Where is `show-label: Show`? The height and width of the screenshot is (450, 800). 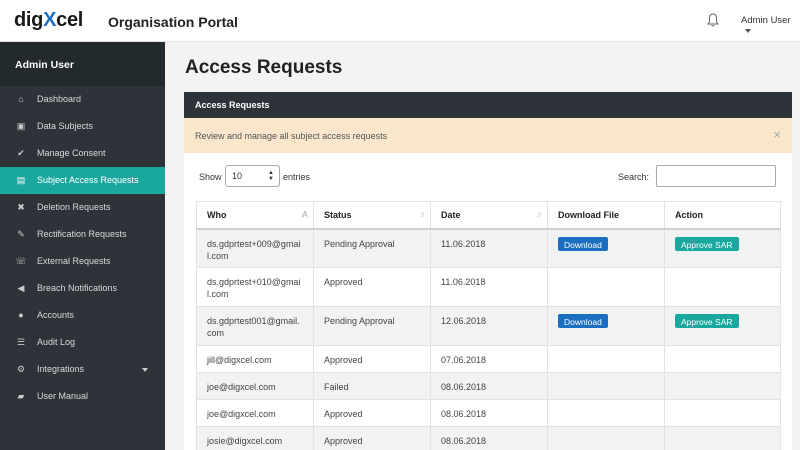
show-label: Show is located at coordinates (210, 177).